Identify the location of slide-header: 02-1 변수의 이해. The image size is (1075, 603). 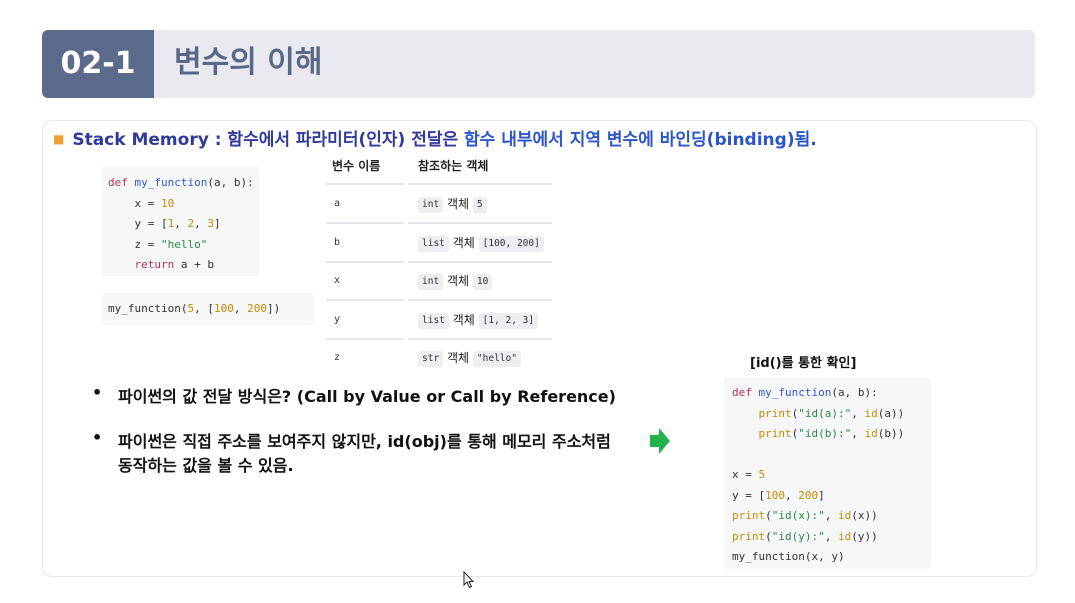
(538, 64).